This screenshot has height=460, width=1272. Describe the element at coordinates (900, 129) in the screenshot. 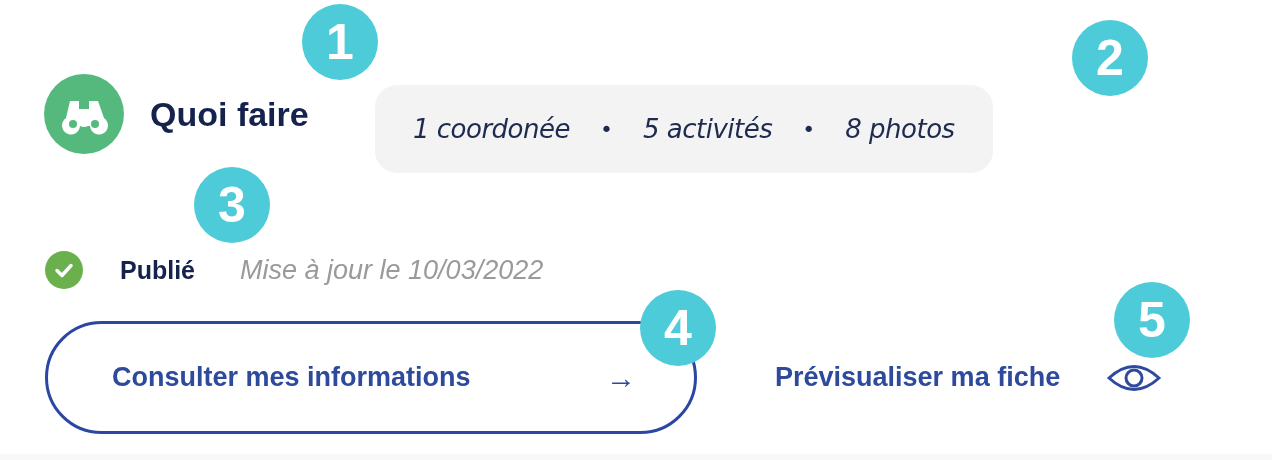

I see `summary-stat: 8 photos` at that location.